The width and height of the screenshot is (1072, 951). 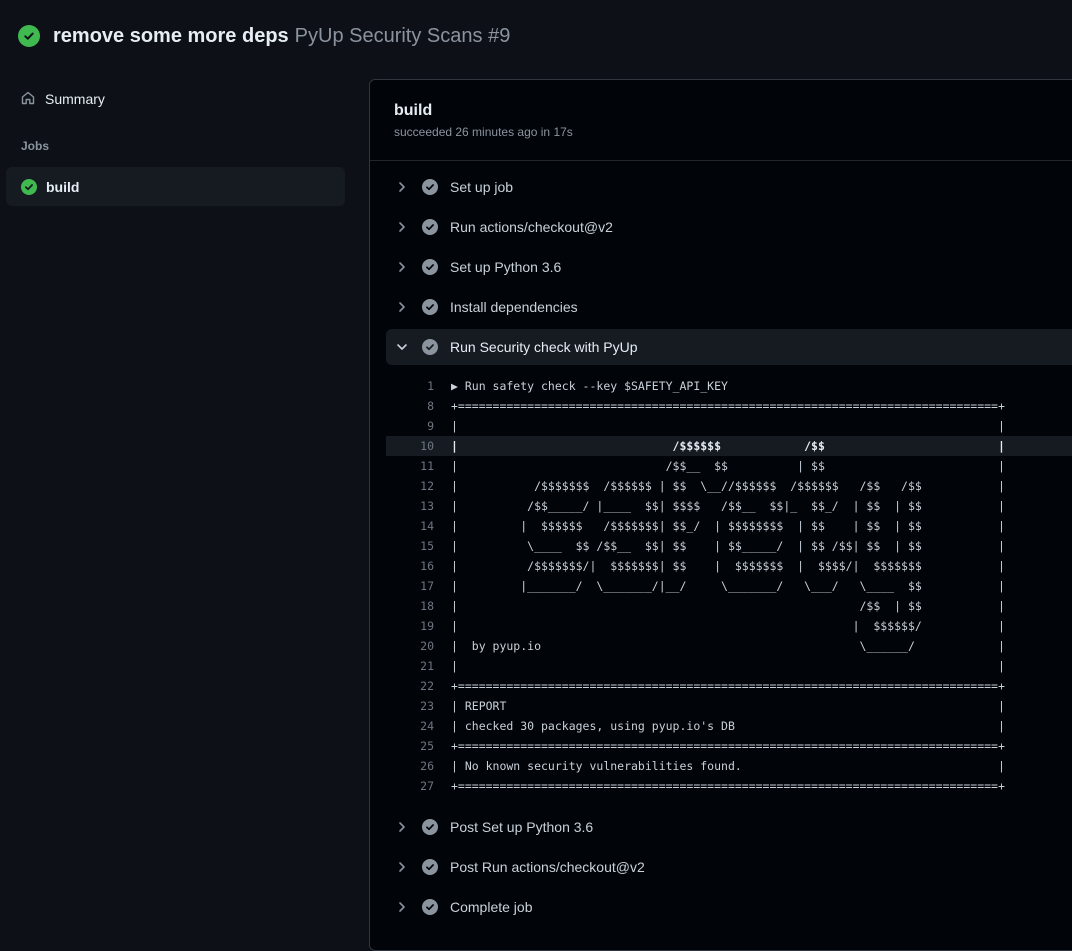 I want to click on sidebar-summary-label: Summary, so click(x=75, y=99).